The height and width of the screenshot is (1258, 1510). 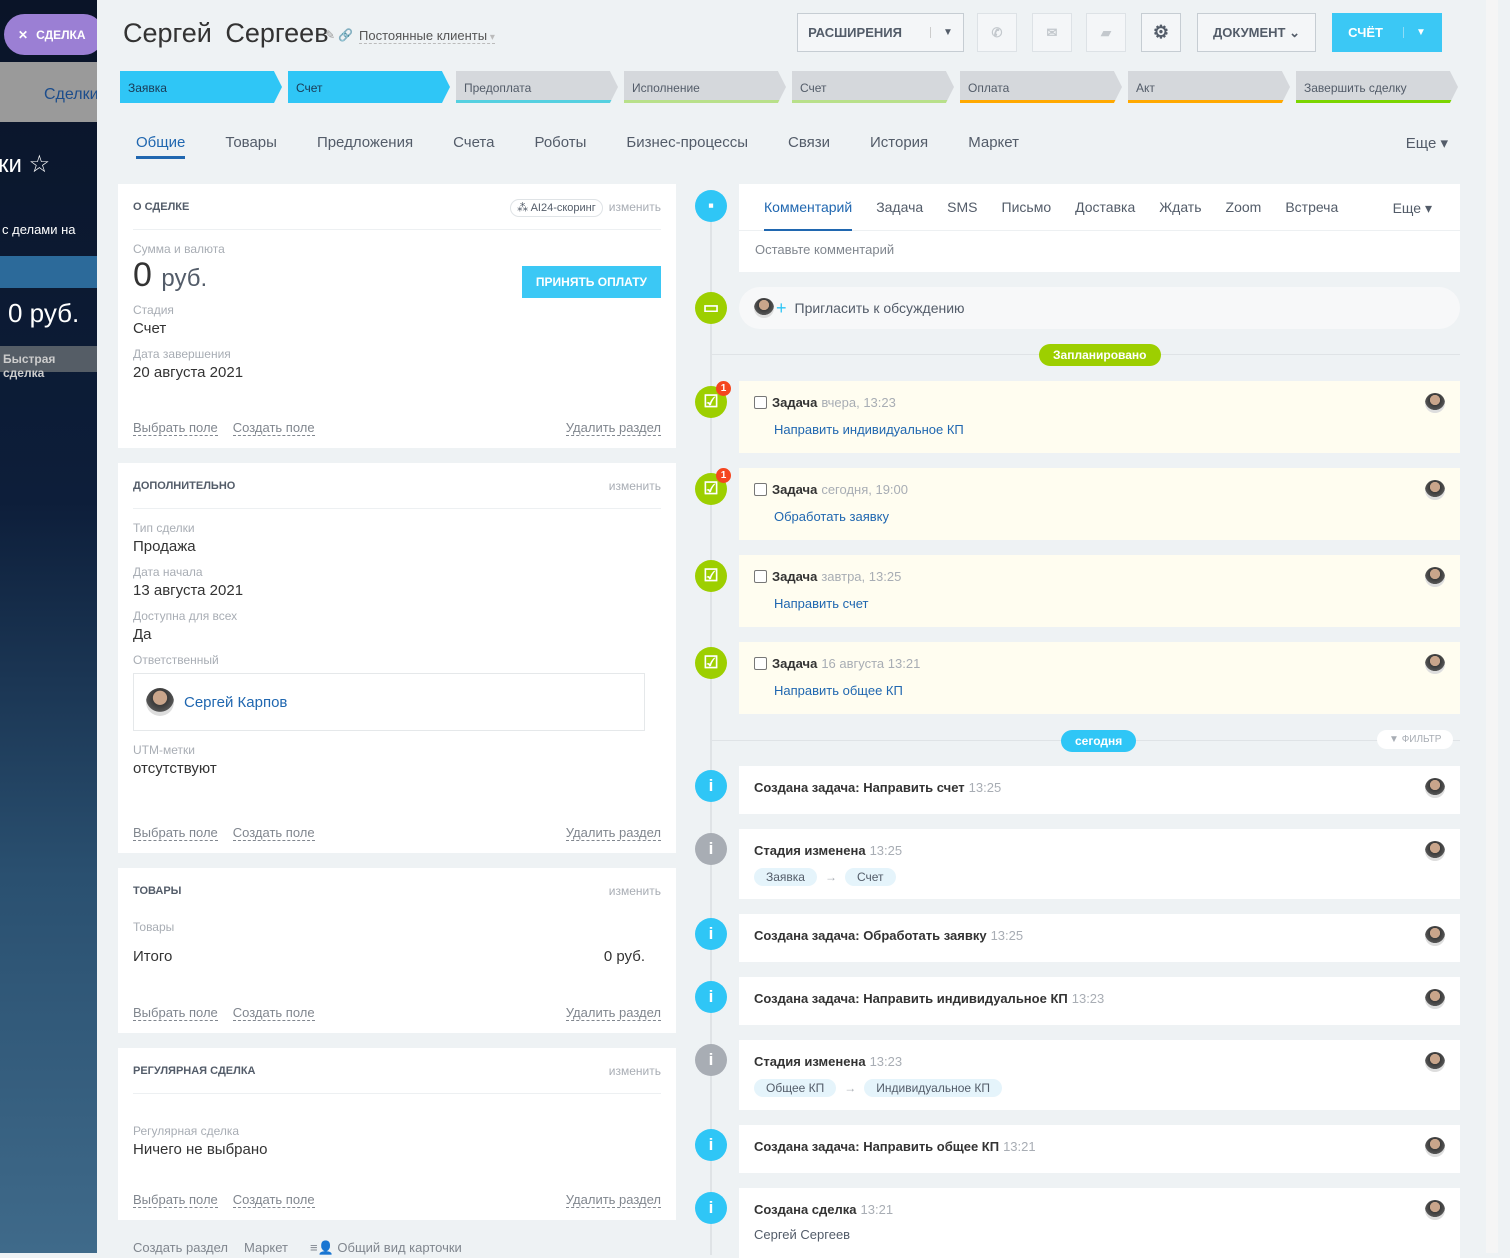 What do you see at coordinates (962, 207) in the screenshot?
I see `composer-tab-2: SMS` at bounding box center [962, 207].